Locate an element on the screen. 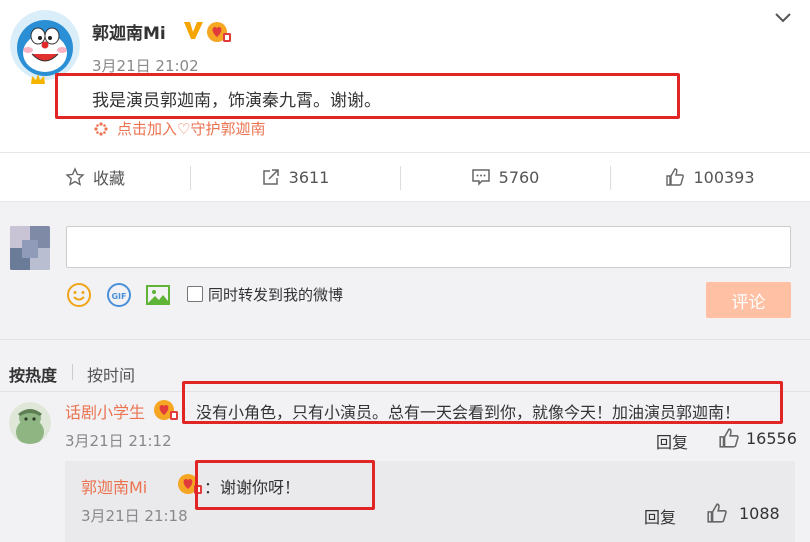 The image size is (810, 542). comment-button: 5760 is located at coordinates (505, 177).